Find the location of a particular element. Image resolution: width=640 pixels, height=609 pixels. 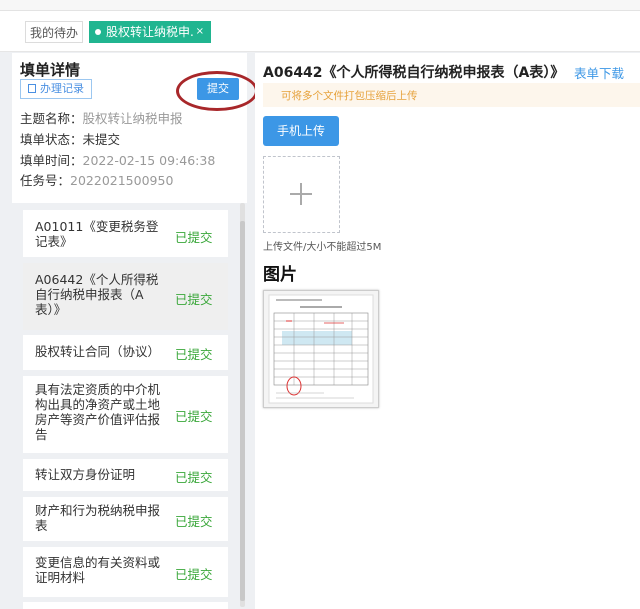

hint-bar: 可将多个文件打包压缩后上传 is located at coordinates (451, 95).